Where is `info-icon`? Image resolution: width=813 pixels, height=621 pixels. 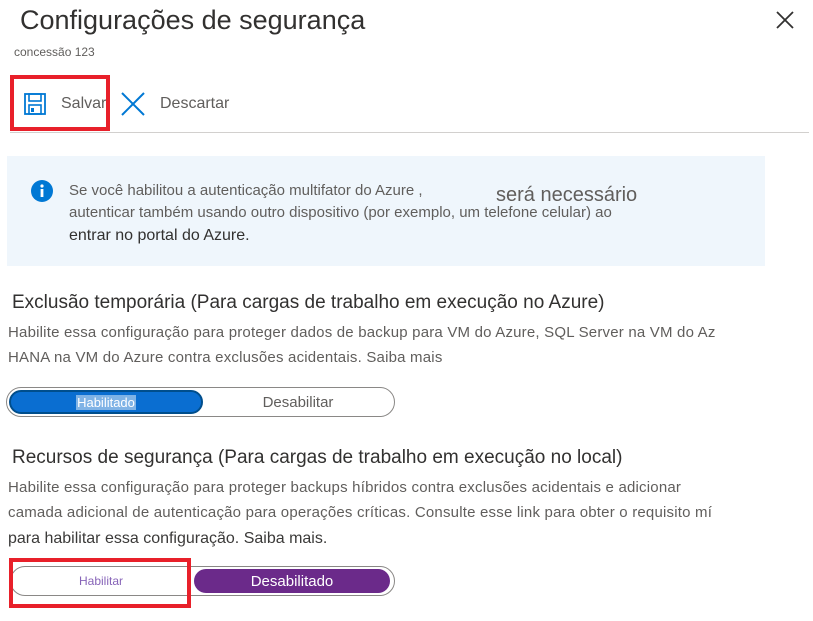 info-icon is located at coordinates (42, 191).